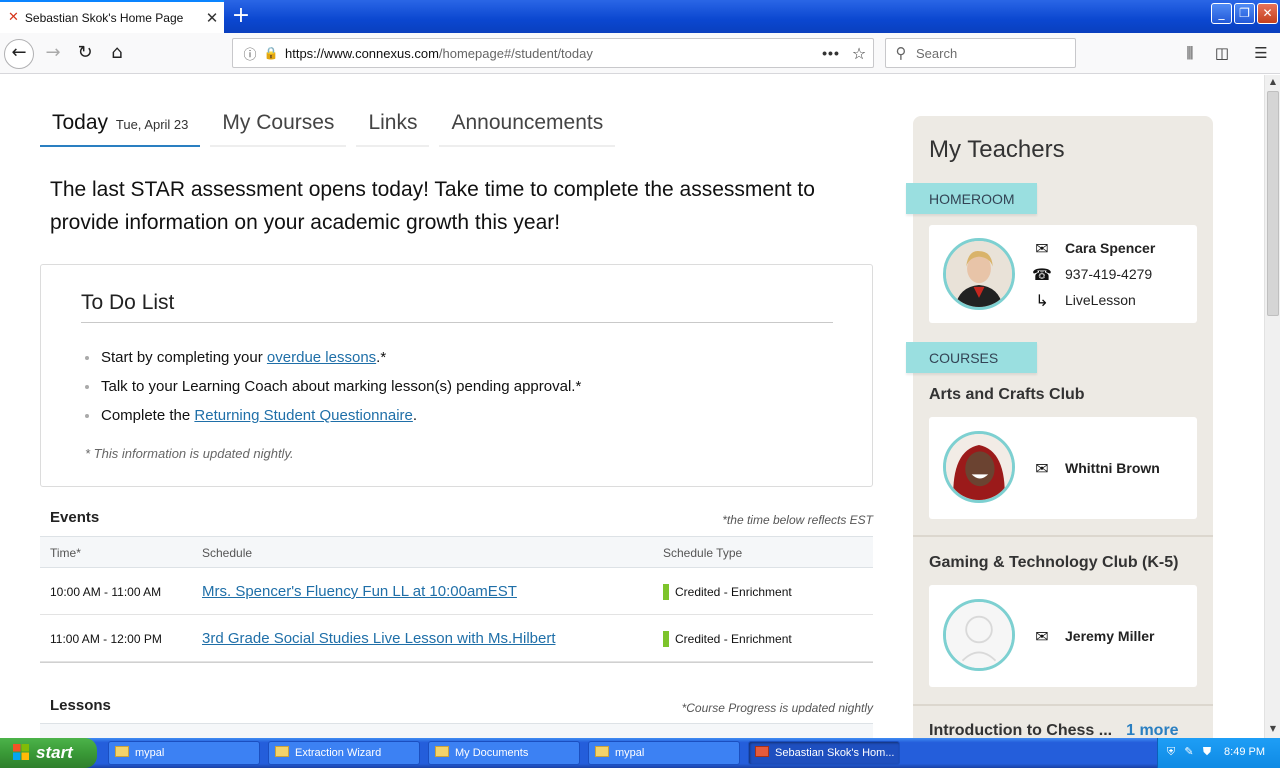 Image resolution: width=1280 pixels, height=768 pixels. I want to click on teacher-name: Cara Spencer, so click(1110, 248).